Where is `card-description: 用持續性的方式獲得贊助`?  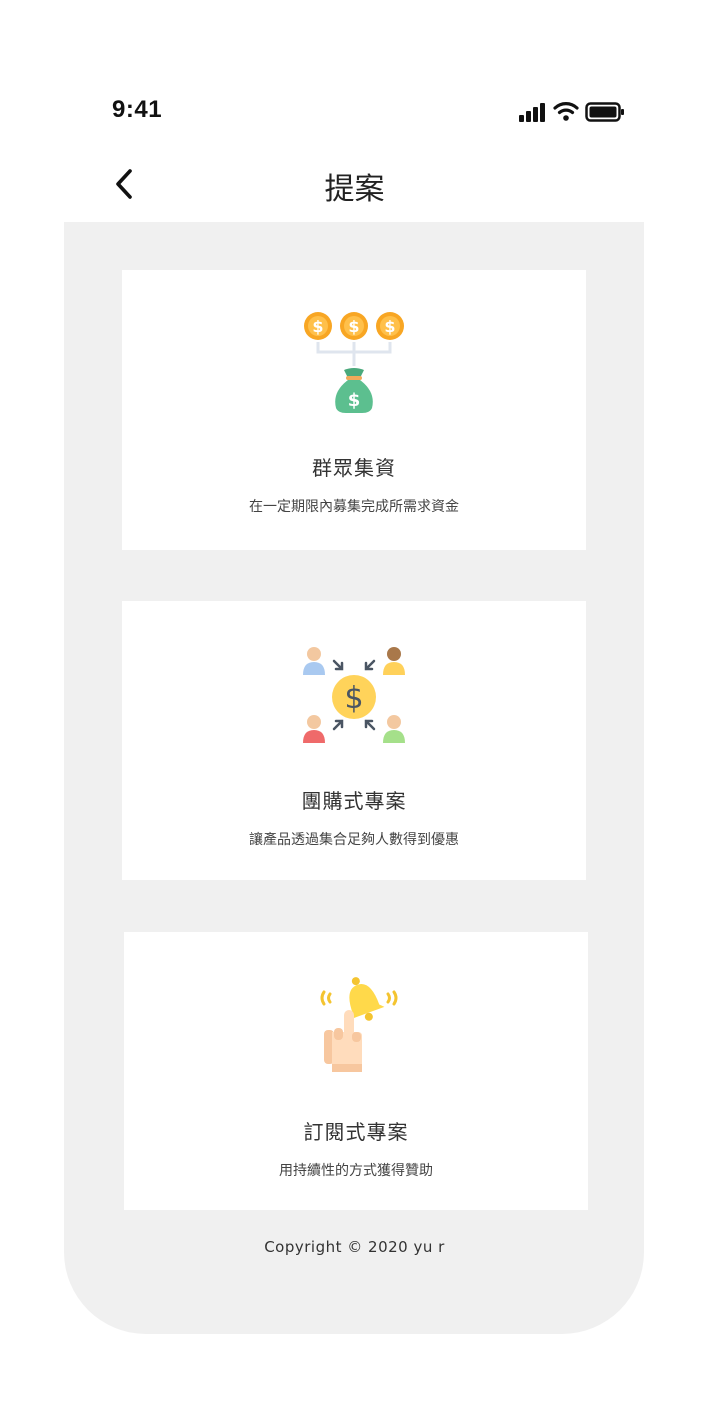
card-description: 用持續性的方式獲得贊助 is located at coordinates (356, 1171).